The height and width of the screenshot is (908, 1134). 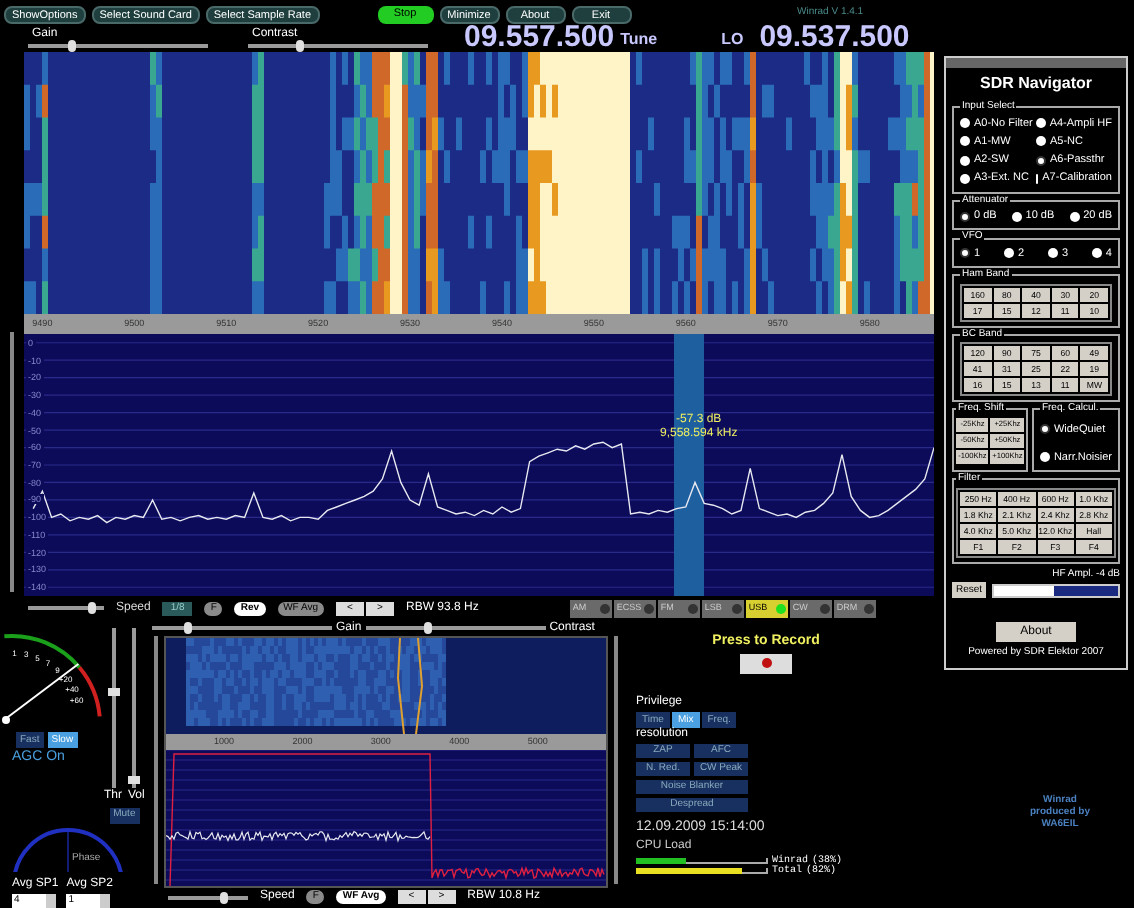 I want to click on record-icon, so click(x=766, y=663).